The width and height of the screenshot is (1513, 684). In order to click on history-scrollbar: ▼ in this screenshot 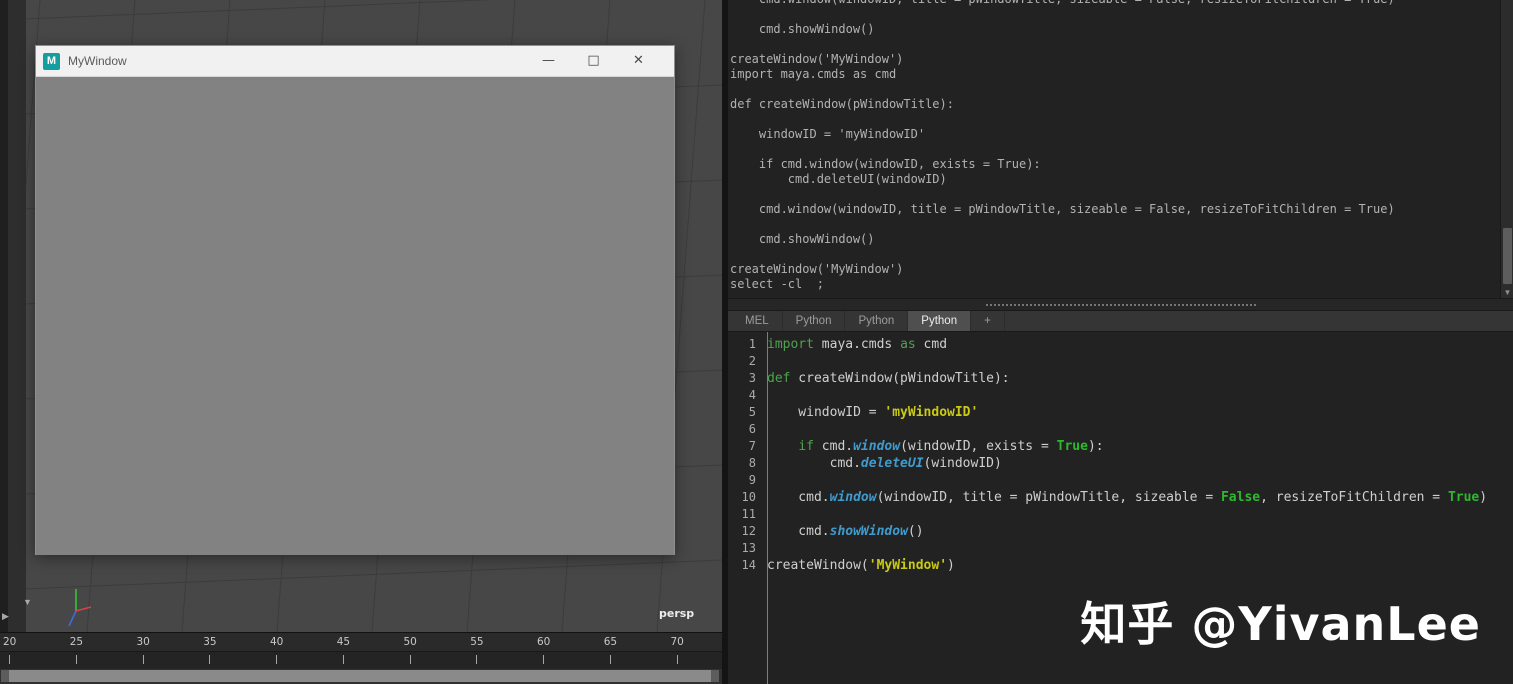, I will do `click(1506, 149)`.